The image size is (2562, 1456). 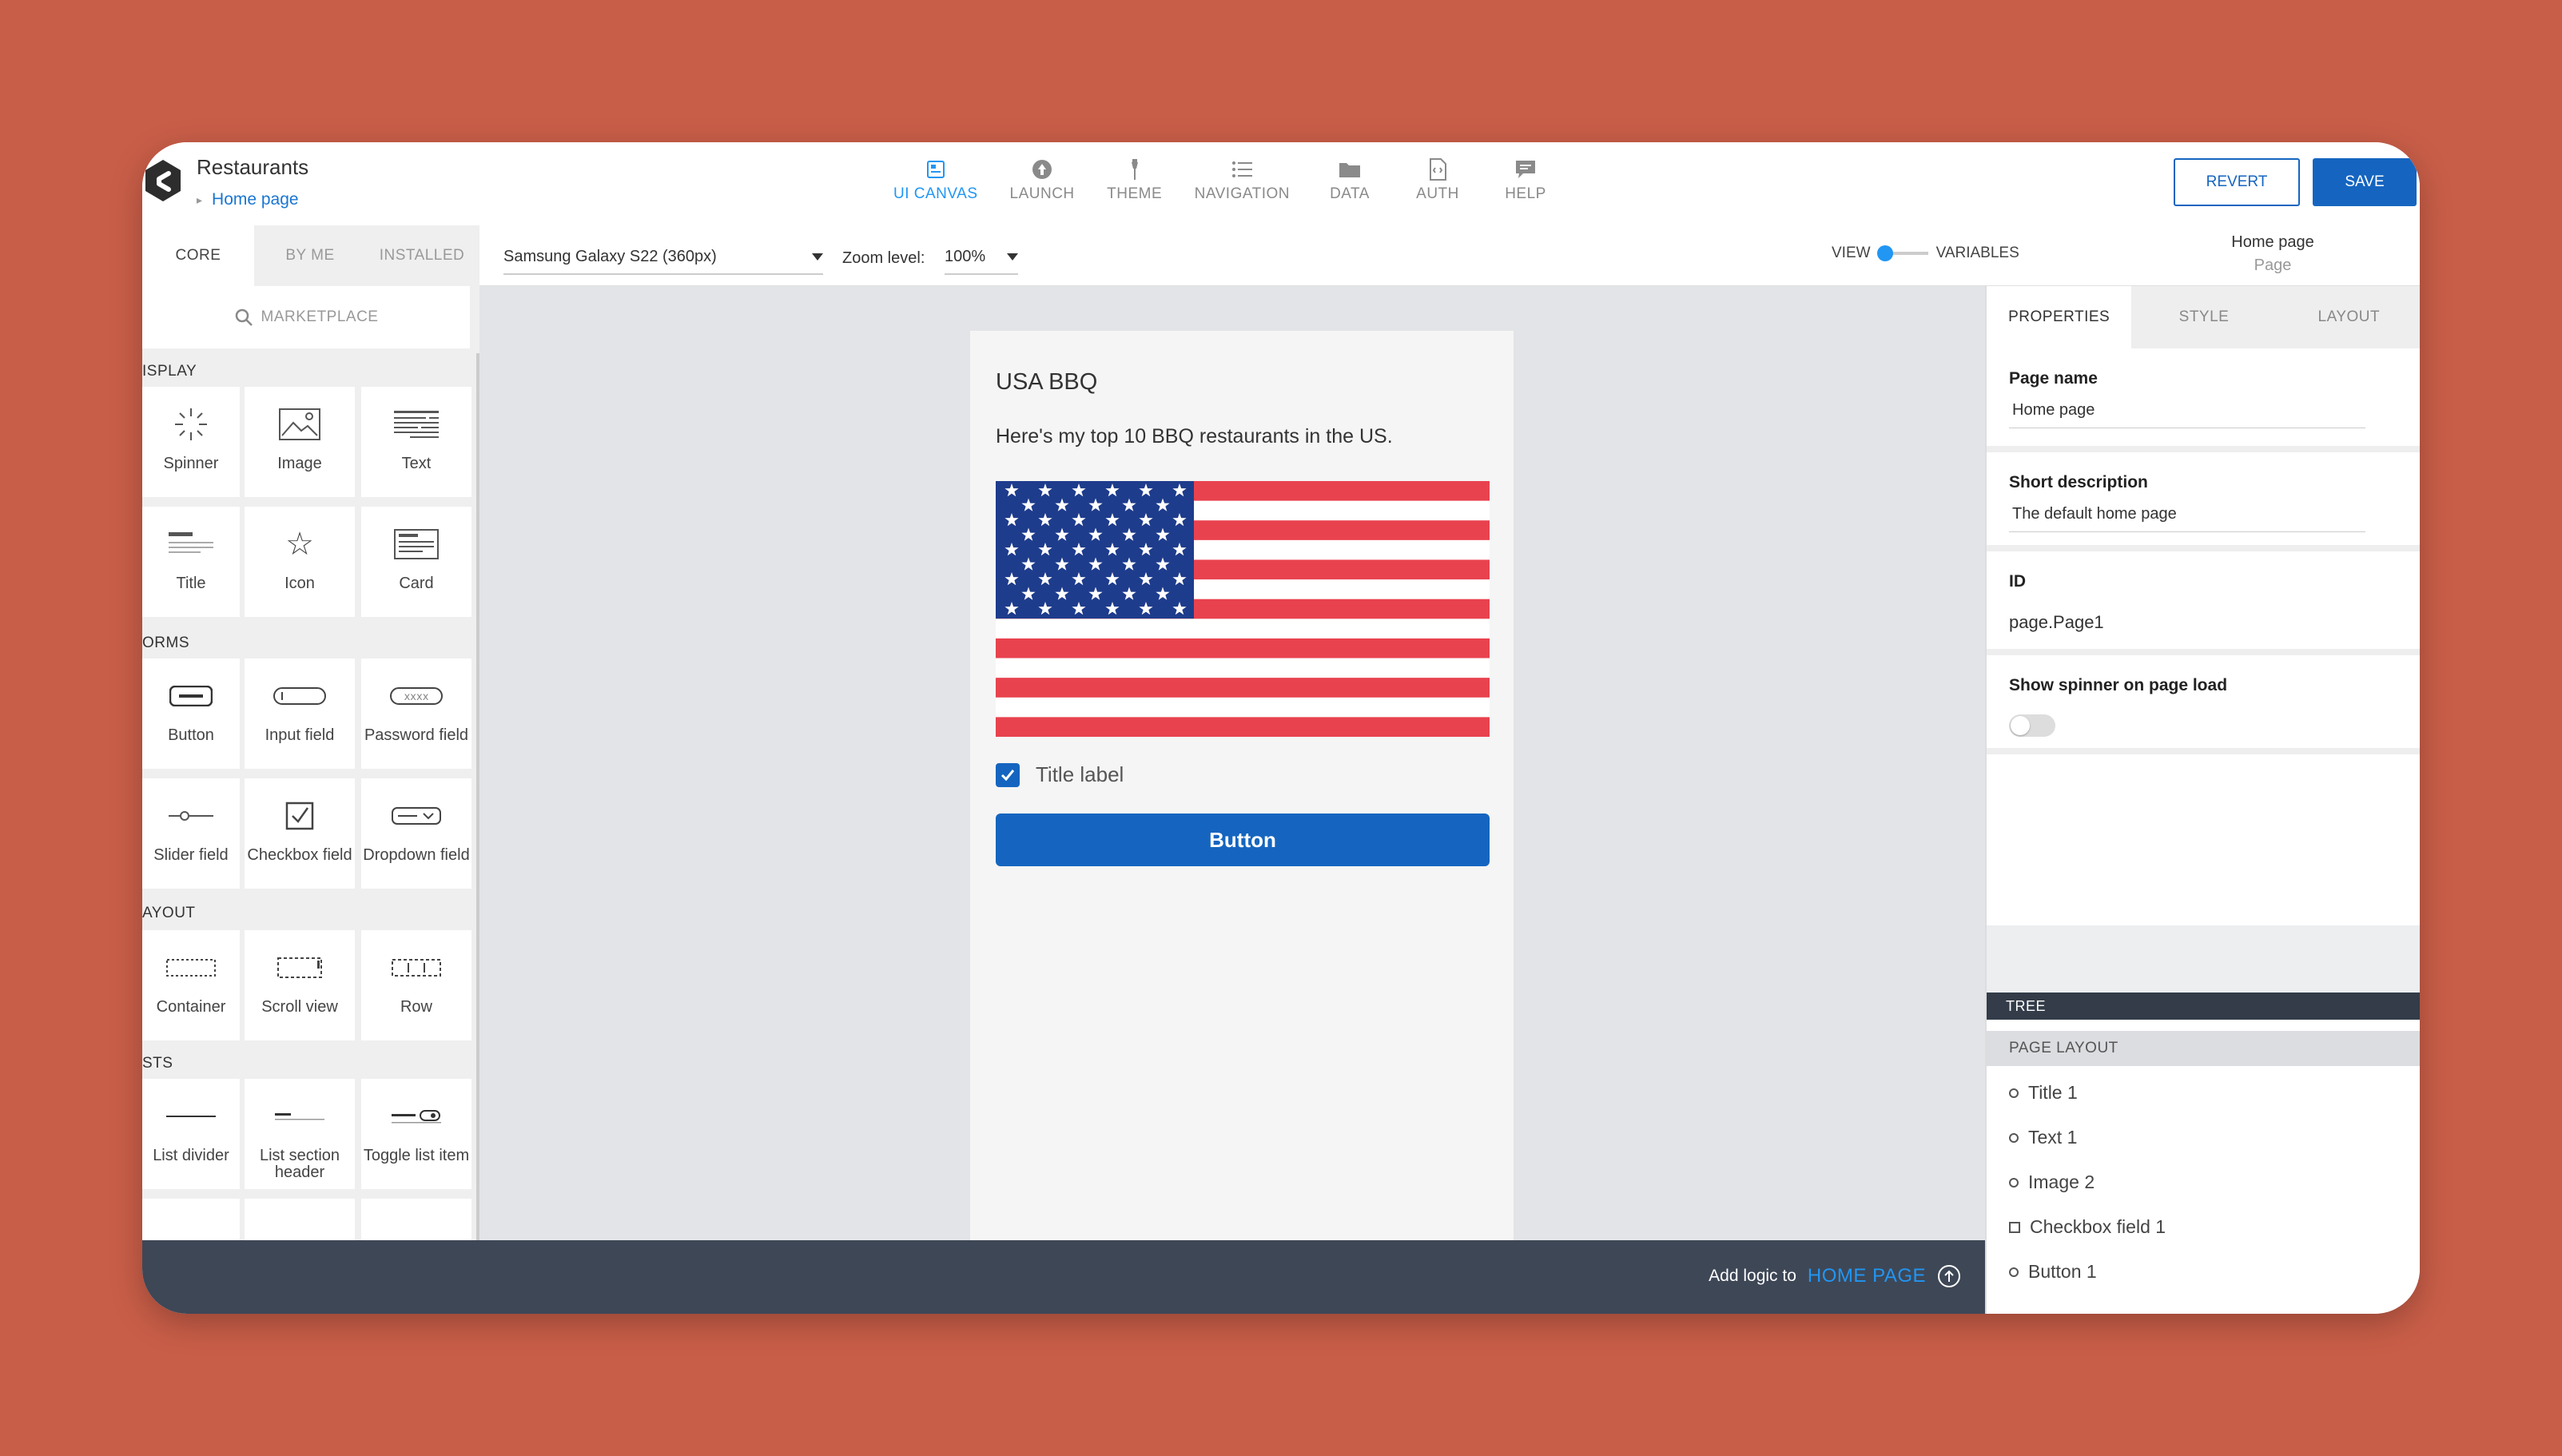 What do you see at coordinates (2272, 242) in the screenshot?
I see `selected-page-name: Home page` at bounding box center [2272, 242].